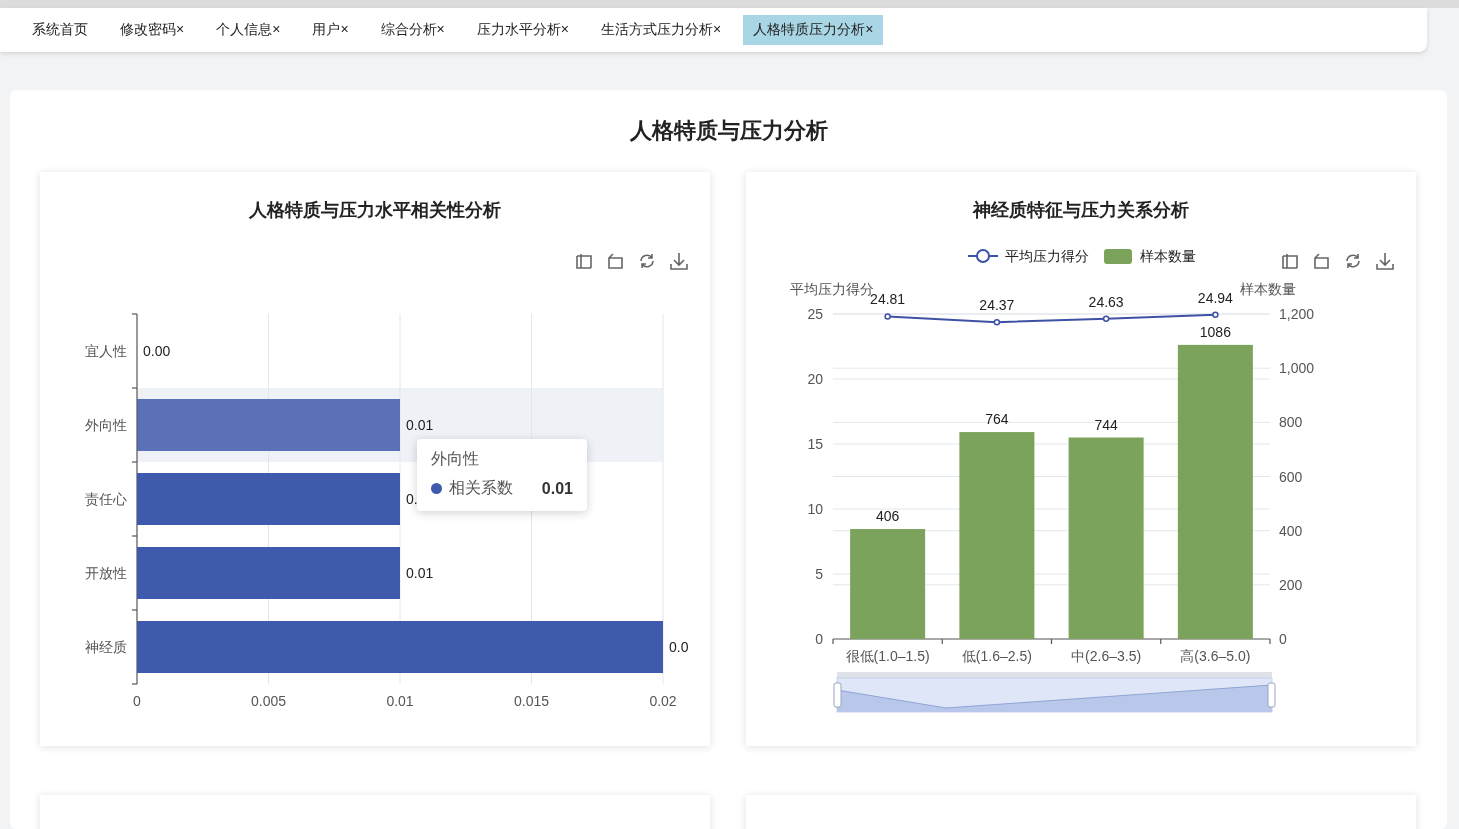 The height and width of the screenshot is (829, 1459). What do you see at coordinates (157, 351) in the screenshot?
I see `value-label: 0.00` at bounding box center [157, 351].